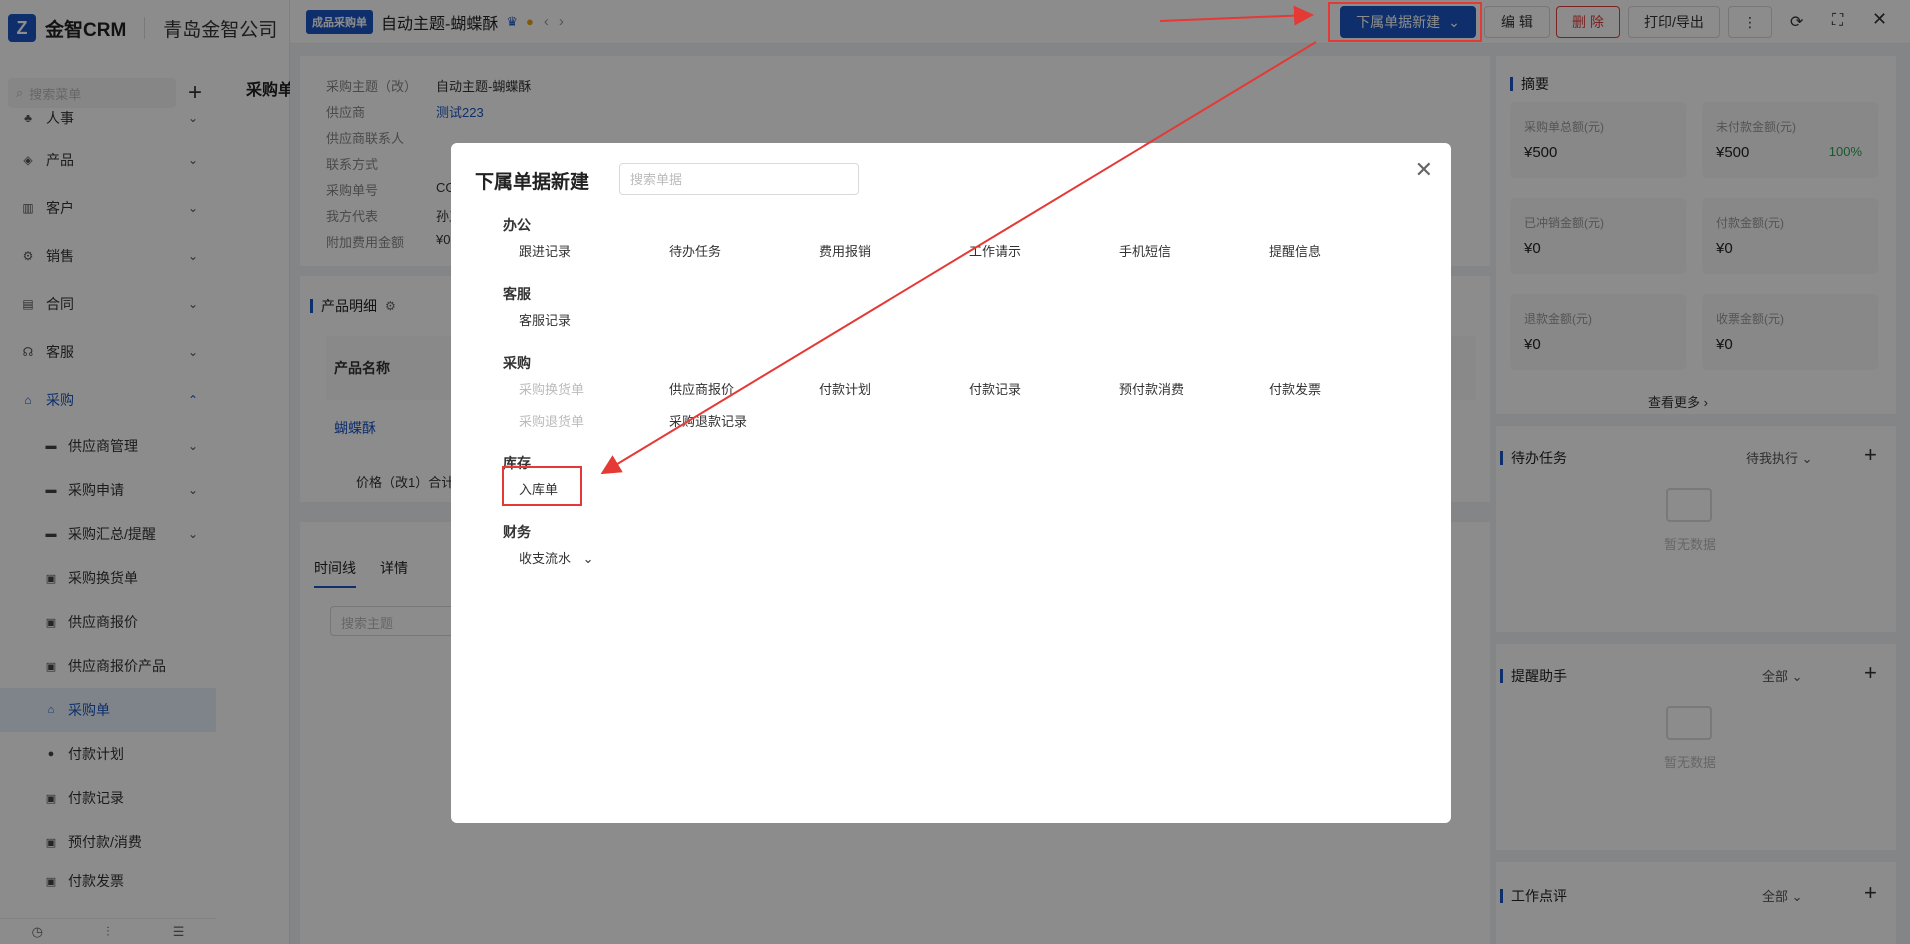 This screenshot has height=944, width=1910. Describe the element at coordinates (1424, 170) in the screenshot. I see `close-icon: ✕` at that location.